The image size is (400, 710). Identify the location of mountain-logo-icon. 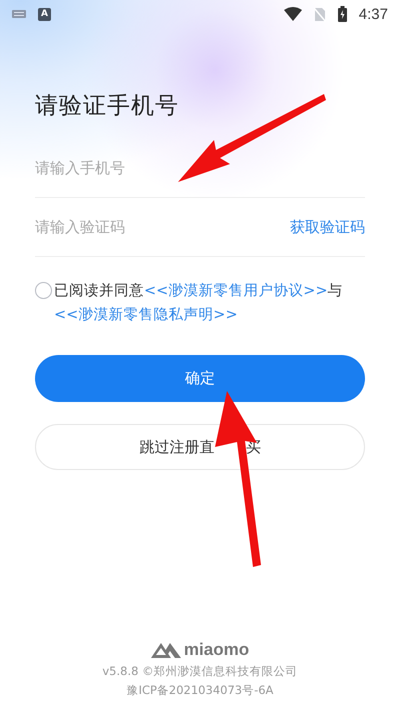
(165, 650).